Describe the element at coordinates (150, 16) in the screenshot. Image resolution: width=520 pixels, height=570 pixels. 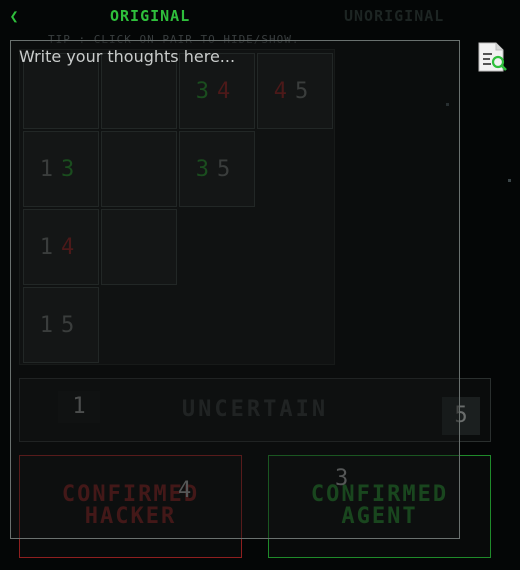
I see `tab-original: ORIGINAL` at that location.